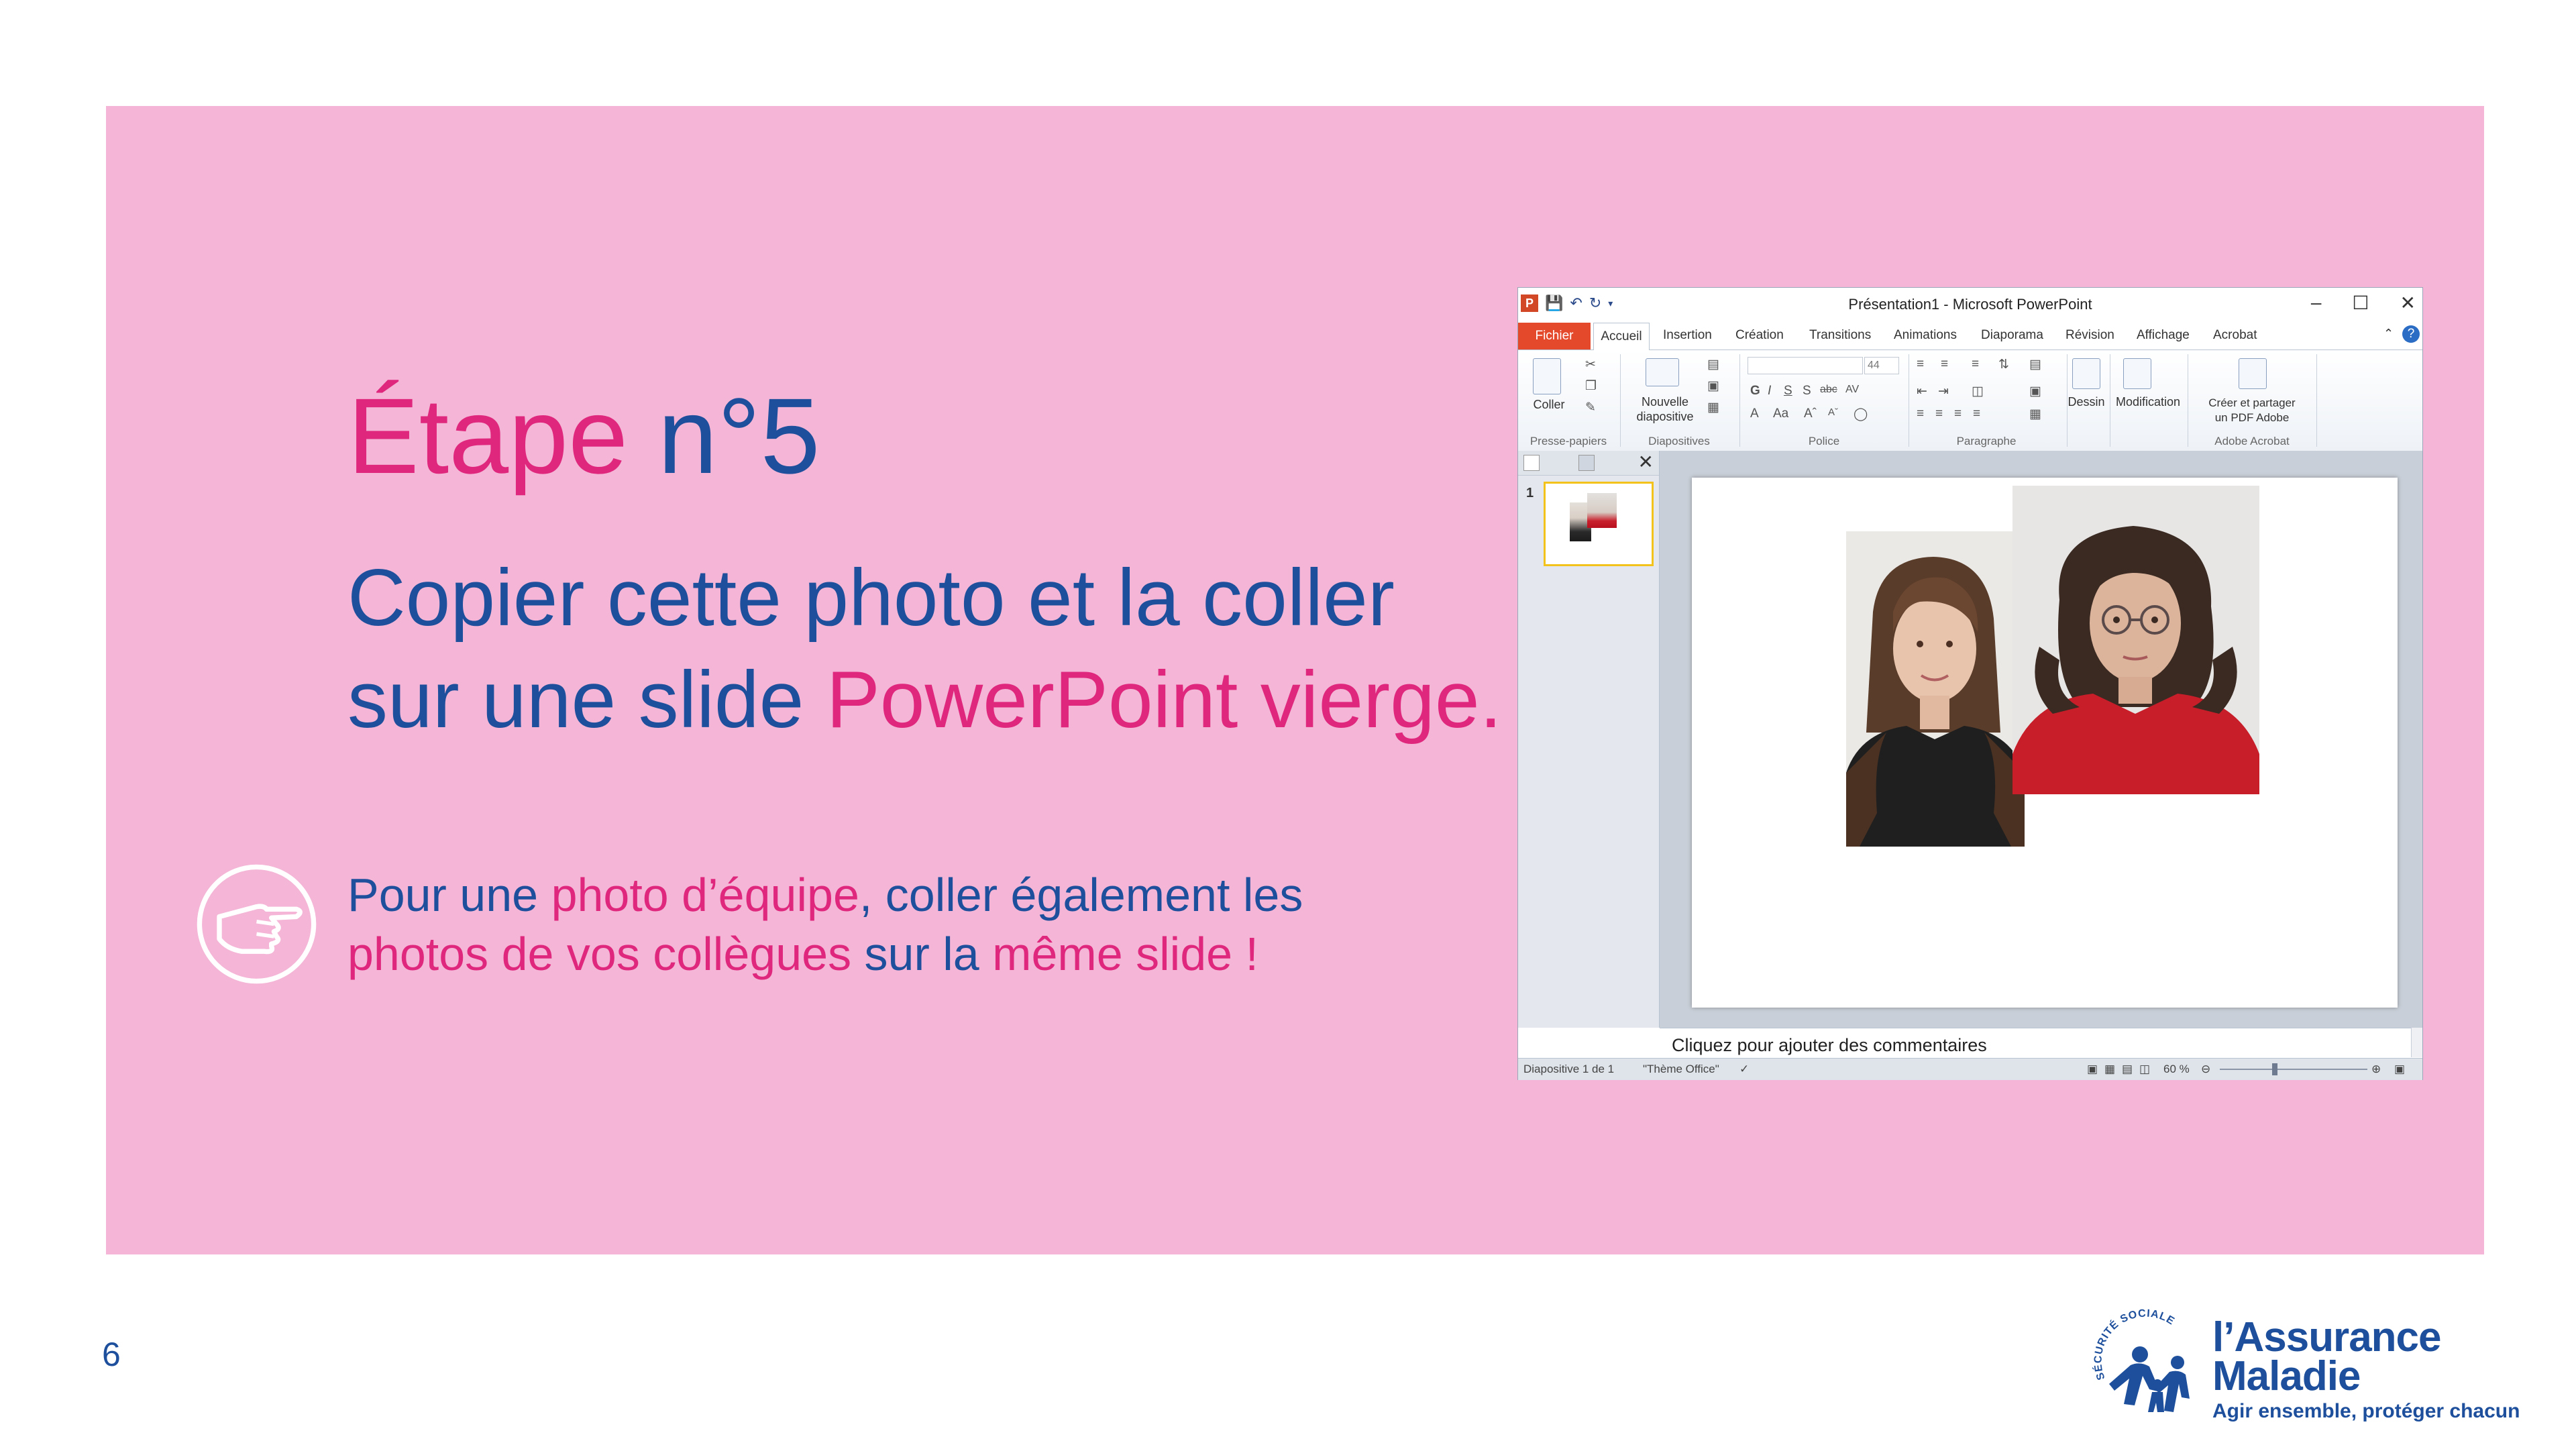 The width and height of the screenshot is (2576, 1449). What do you see at coordinates (1590, 364) in the screenshot?
I see `cut-icon: ✂` at bounding box center [1590, 364].